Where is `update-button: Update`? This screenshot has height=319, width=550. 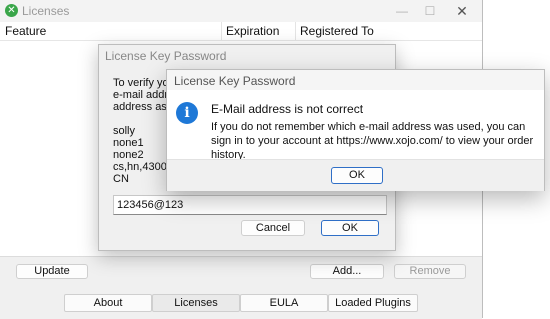 update-button: Update is located at coordinates (52, 271).